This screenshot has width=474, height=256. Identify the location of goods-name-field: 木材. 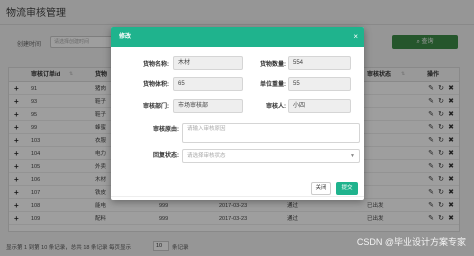
(208, 63).